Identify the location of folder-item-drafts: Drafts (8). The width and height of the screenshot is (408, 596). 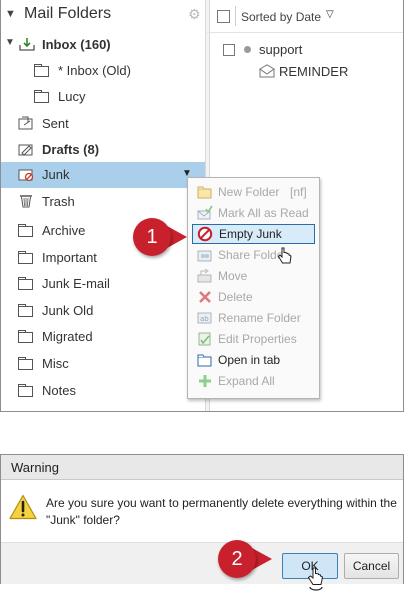
(103, 150).